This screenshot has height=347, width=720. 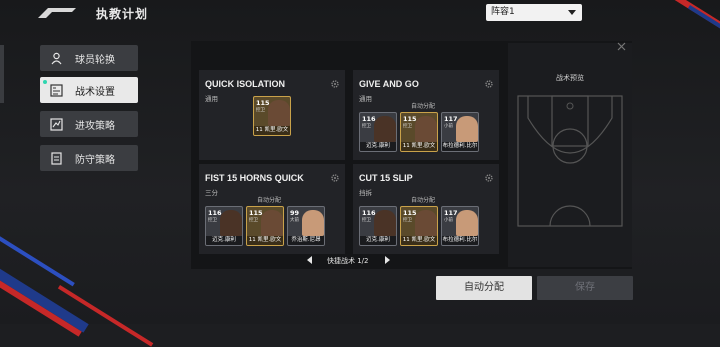 What do you see at coordinates (95, 160) in the screenshot?
I see `sidebar-item-label: 防守策略` at bounding box center [95, 160].